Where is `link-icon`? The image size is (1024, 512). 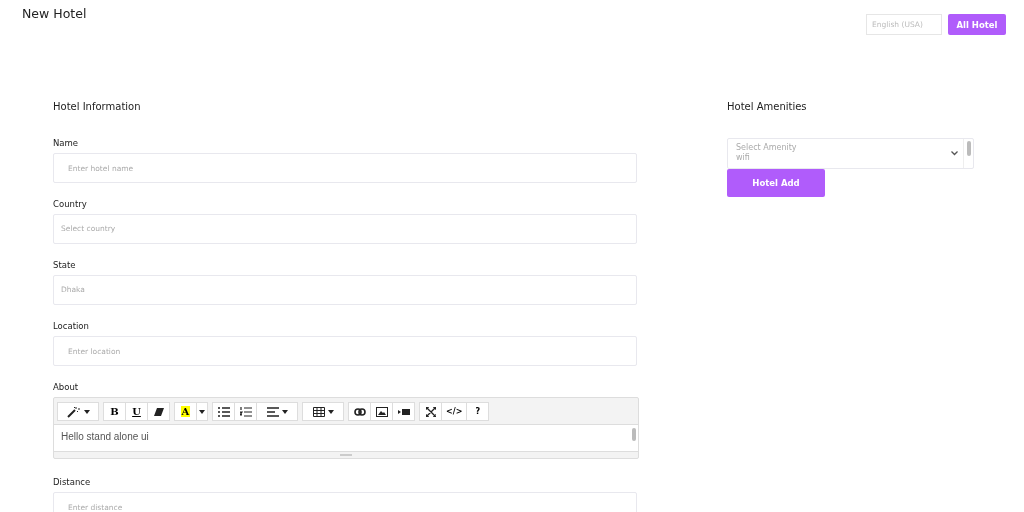
link-icon is located at coordinates (359, 411).